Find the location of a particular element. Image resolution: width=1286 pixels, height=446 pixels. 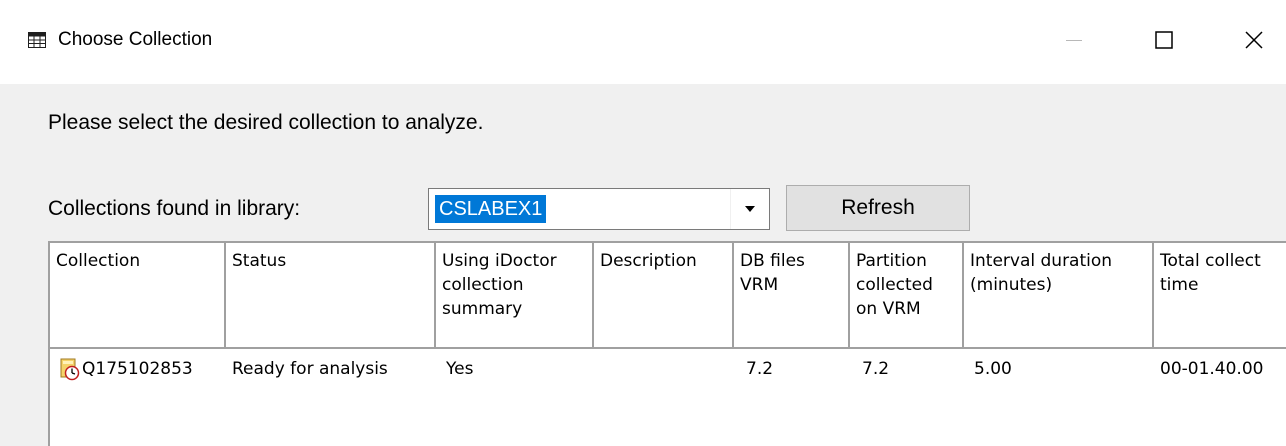

chevron-down-icon is located at coordinates (750, 209).